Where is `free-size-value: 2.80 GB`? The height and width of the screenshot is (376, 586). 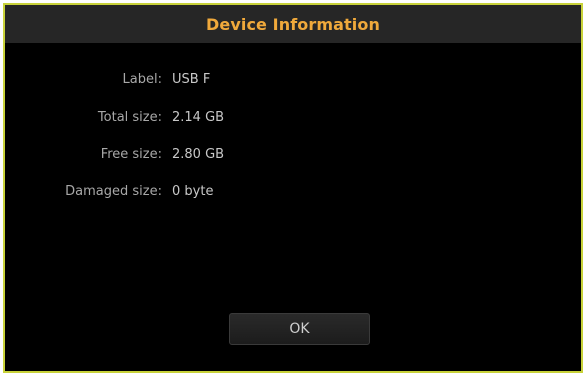
free-size-value: 2.80 GB is located at coordinates (198, 154).